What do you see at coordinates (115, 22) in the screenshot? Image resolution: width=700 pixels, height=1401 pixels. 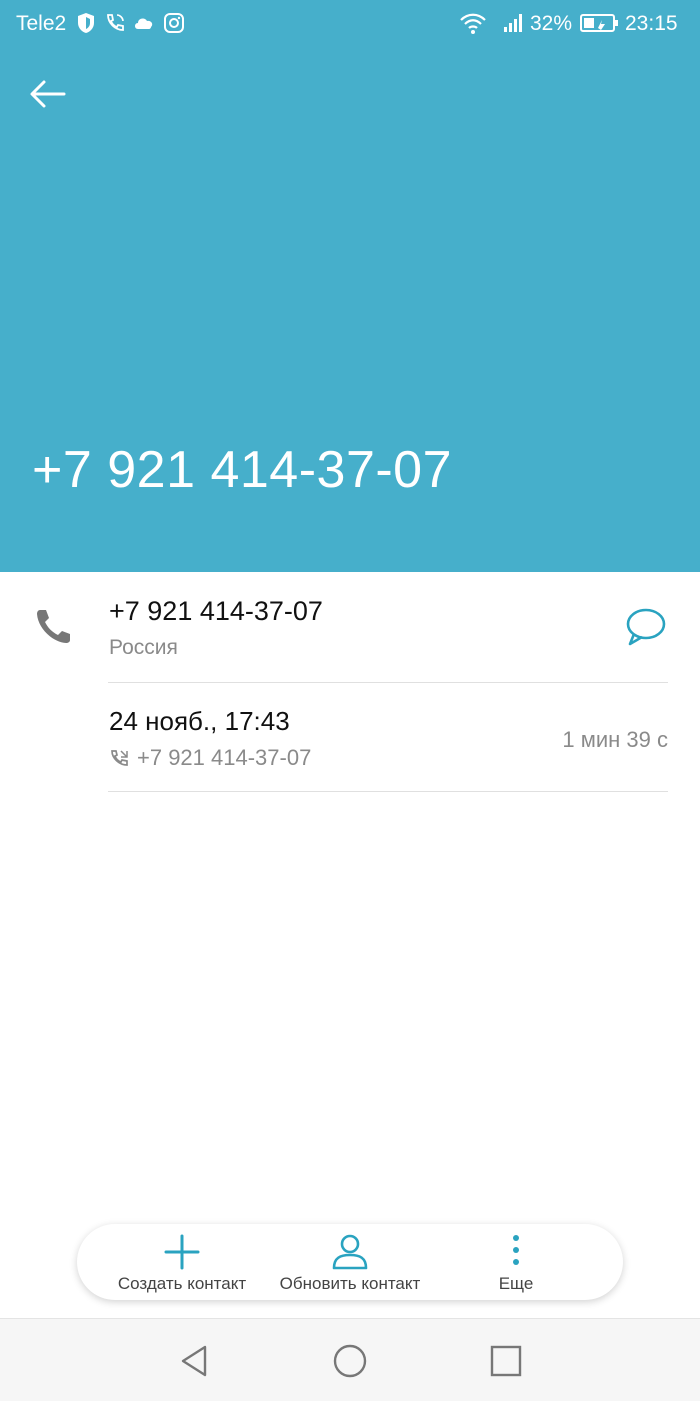 I see `wifi-call-icon` at bounding box center [115, 22].